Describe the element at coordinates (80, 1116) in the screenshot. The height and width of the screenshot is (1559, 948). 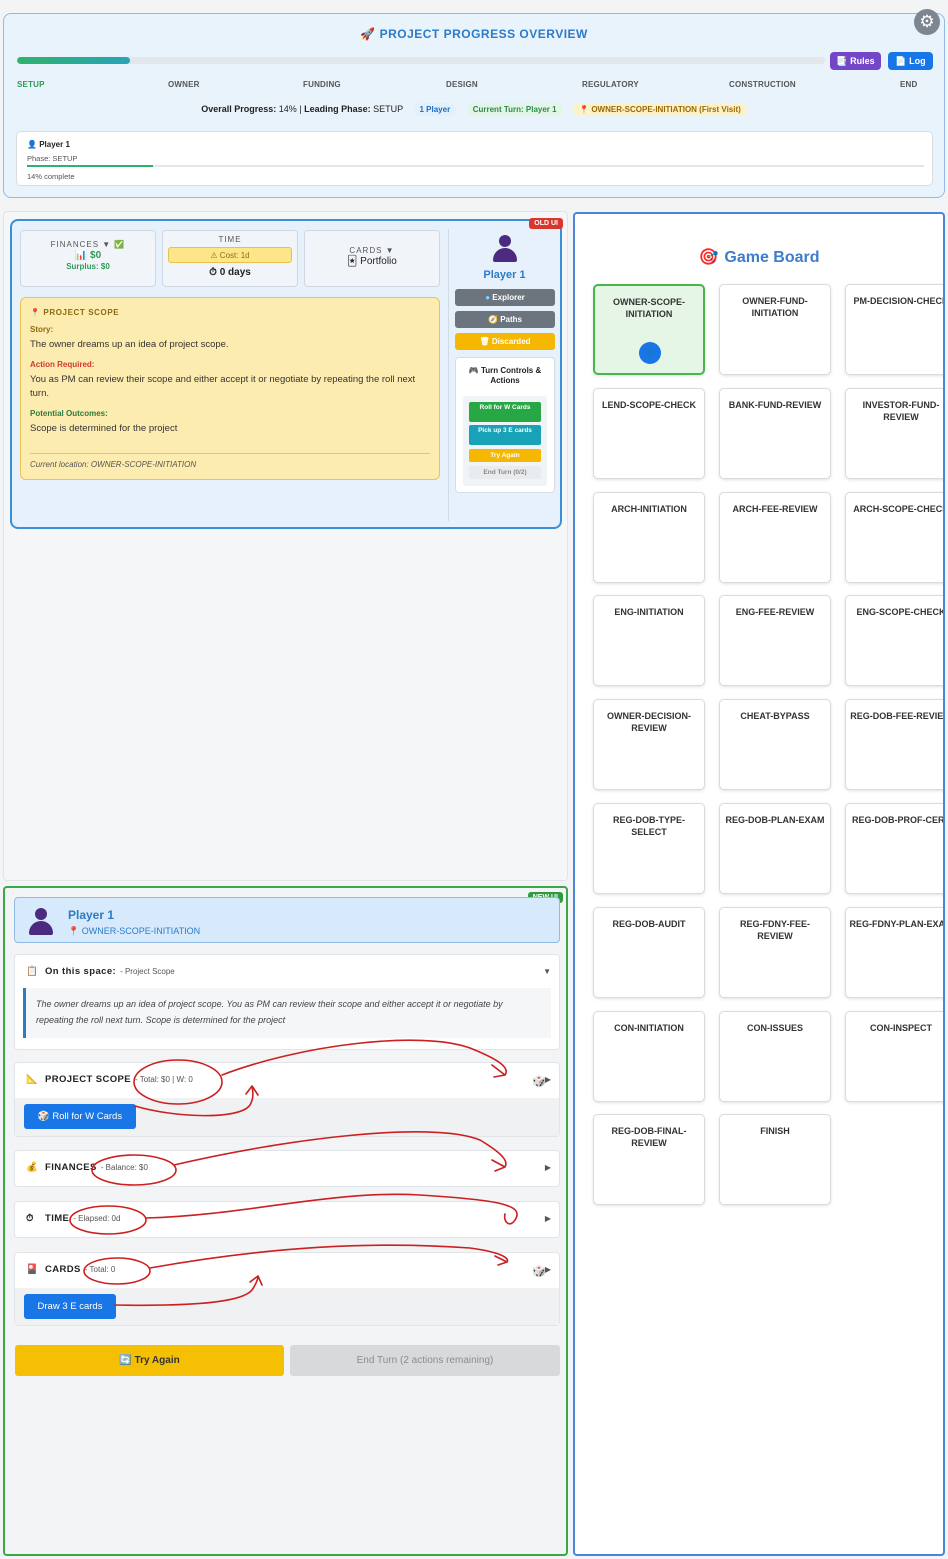
I see `roll-w-cards-button: 🎲 Roll for W Cards` at that location.